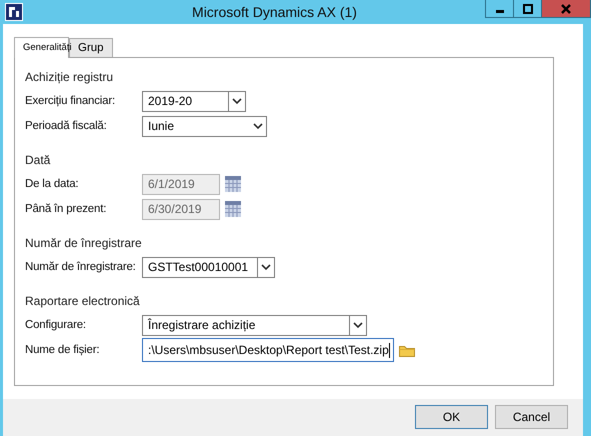 Image resolution: width=591 pixels, height=436 pixels. What do you see at coordinates (62, 350) in the screenshot?
I see `field-label: Nume de fișier:` at bounding box center [62, 350].